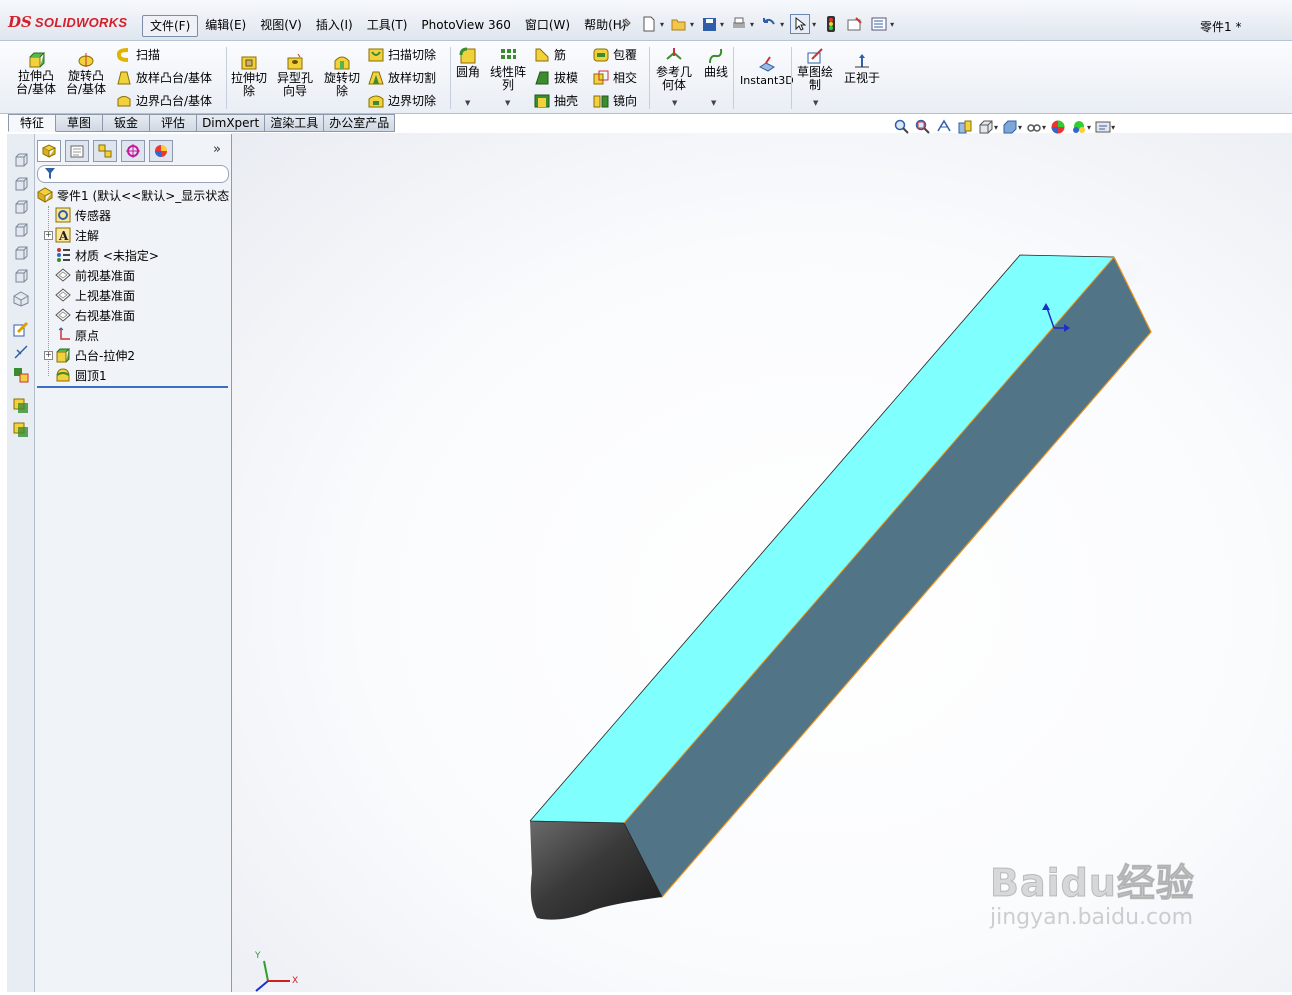 This screenshot has width=1292, height=995. What do you see at coordinates (95, 295) in the screenshot?
I see `tree-item-top-plane: 上视基准面` at bounding box center [95, 295].